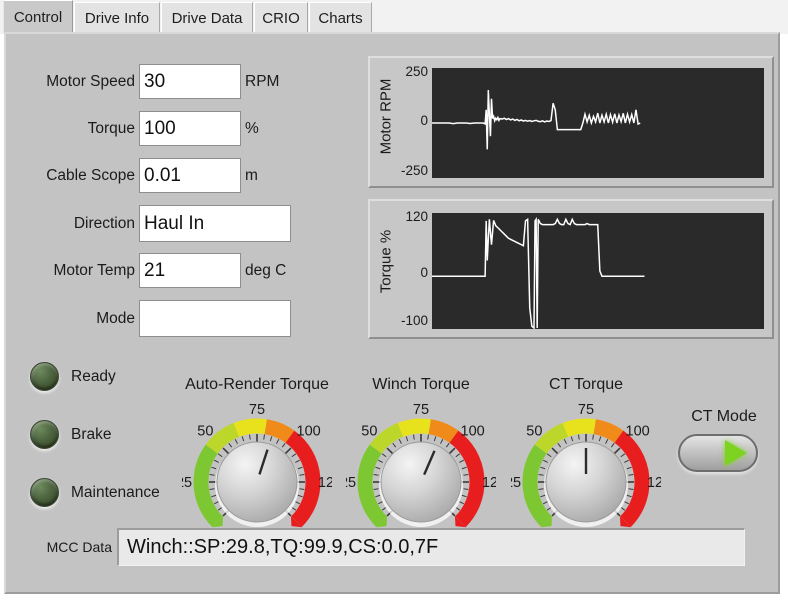 This screenshot has width=788, height=600. I want to click on chart-y-tick: -100, so click(414, 320).